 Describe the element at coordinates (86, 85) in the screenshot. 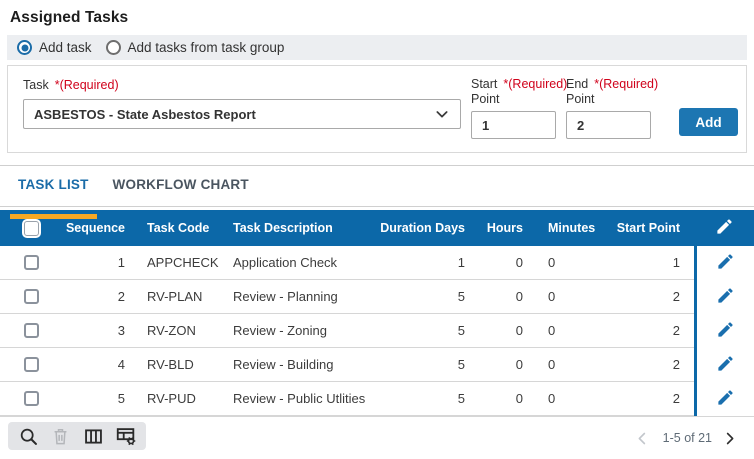

I see `task-required-text: *(Required)` at that location.